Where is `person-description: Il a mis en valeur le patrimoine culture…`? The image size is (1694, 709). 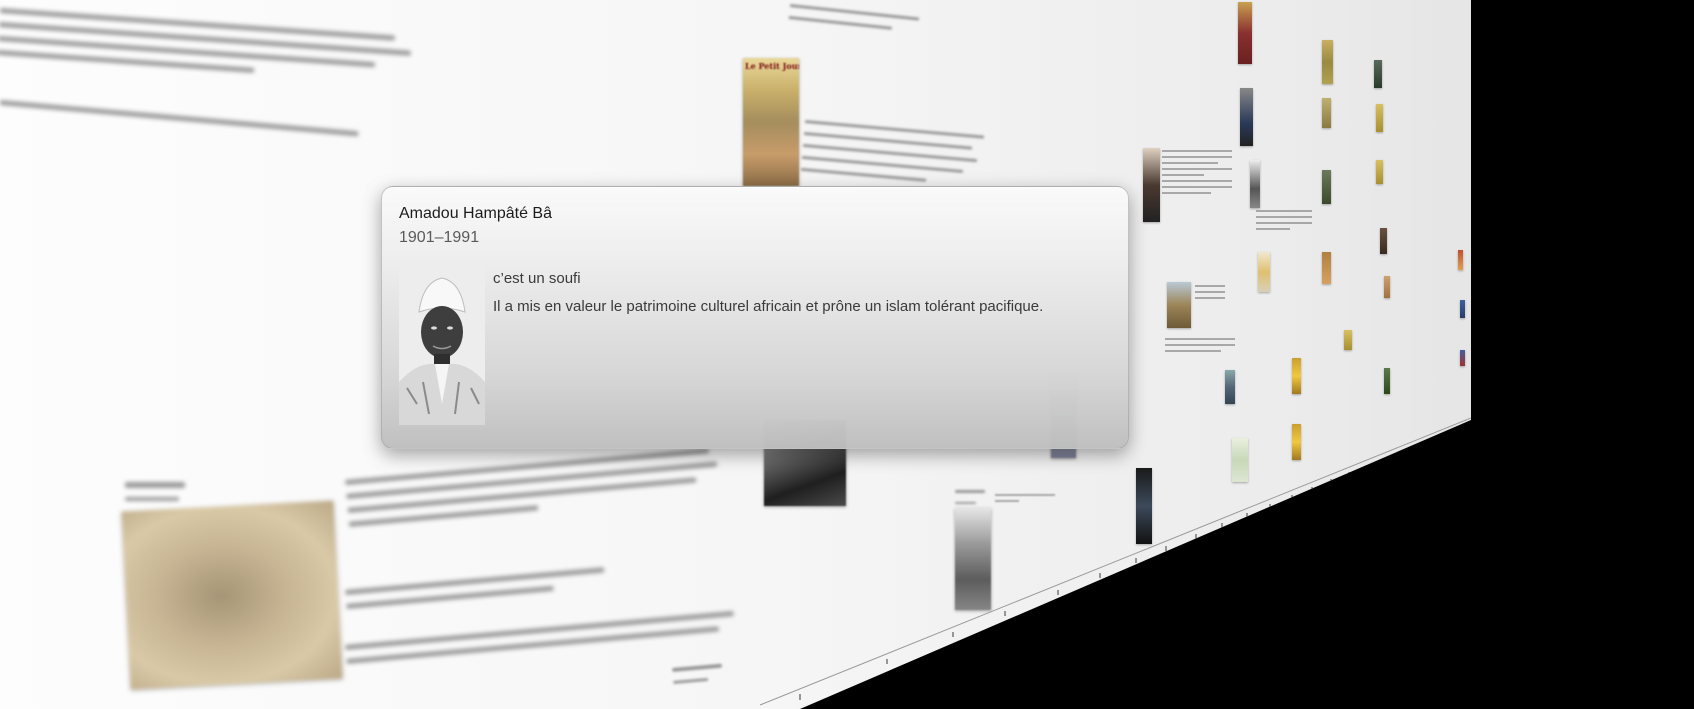
person-description: Il a mis en valeur le patrimoine culture… is located at coordinates (768, 306).